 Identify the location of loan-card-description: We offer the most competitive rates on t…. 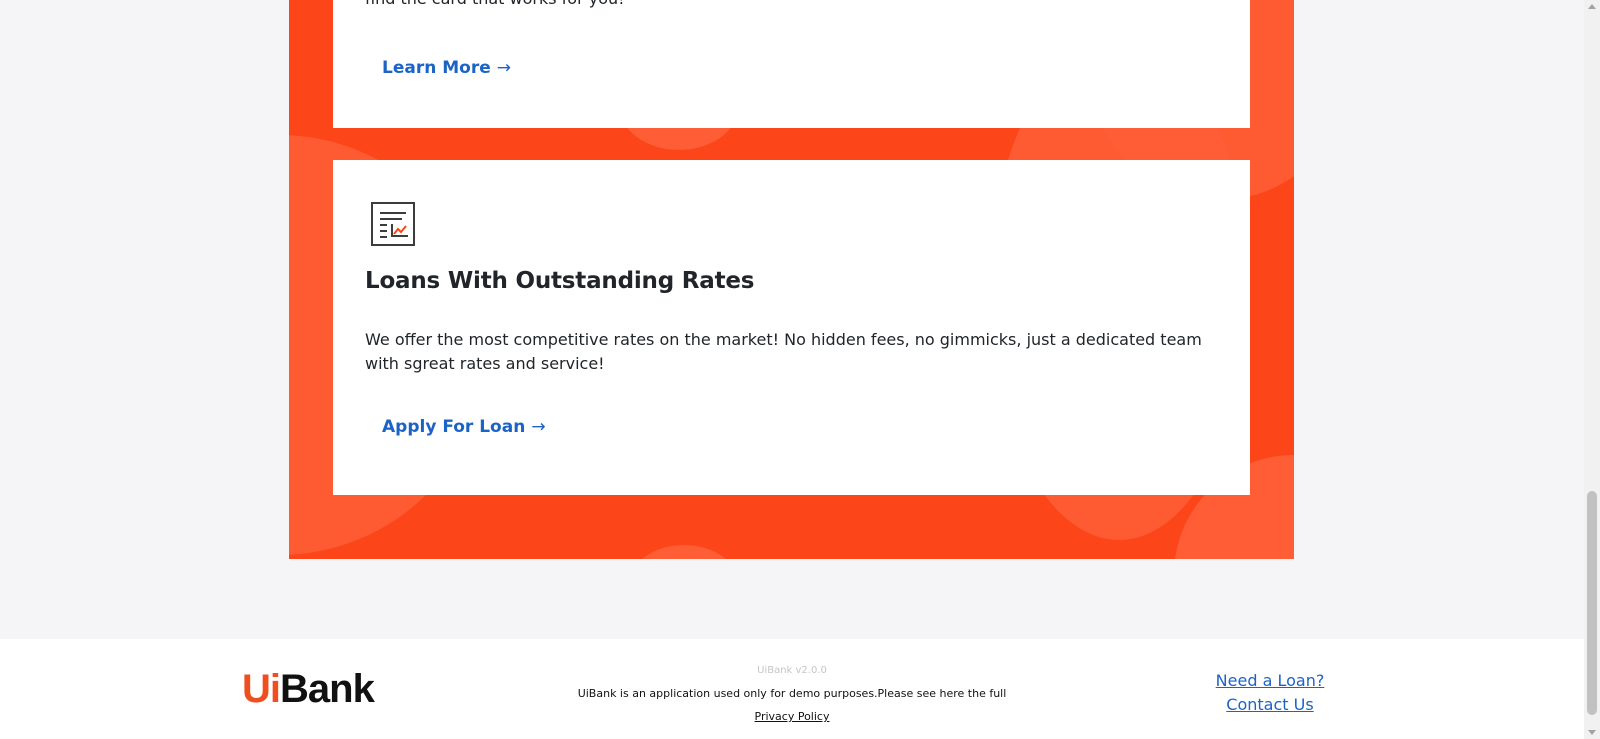
(783, 351).